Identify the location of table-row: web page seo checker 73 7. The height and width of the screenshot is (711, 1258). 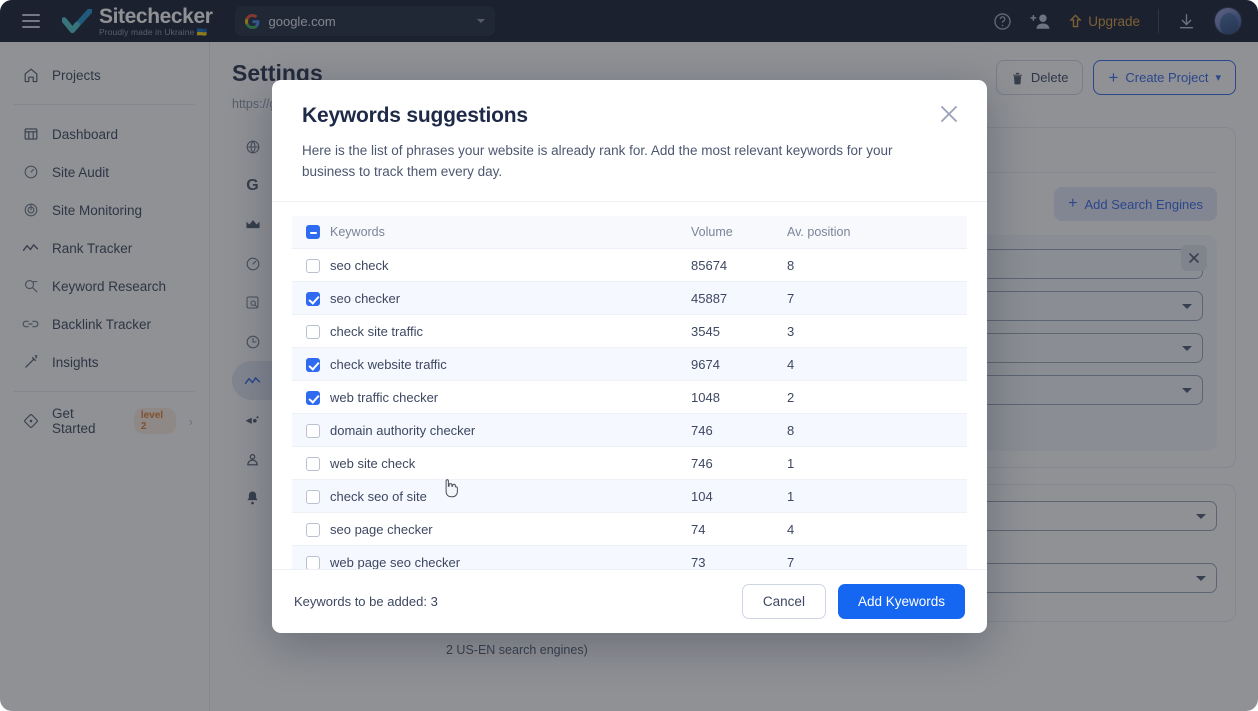
(629, 557).